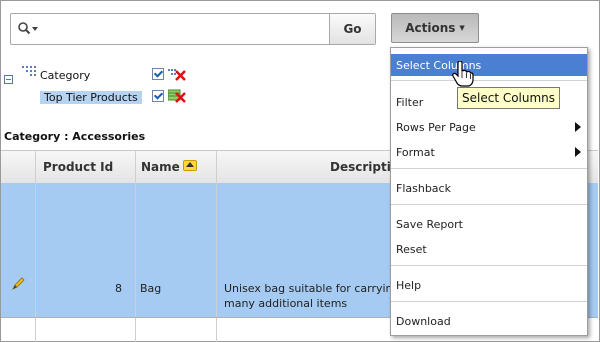 Image resolution: width=600 pixels, height=342 pixels. I want to click on column-label: Product Id, so click(78, 167).